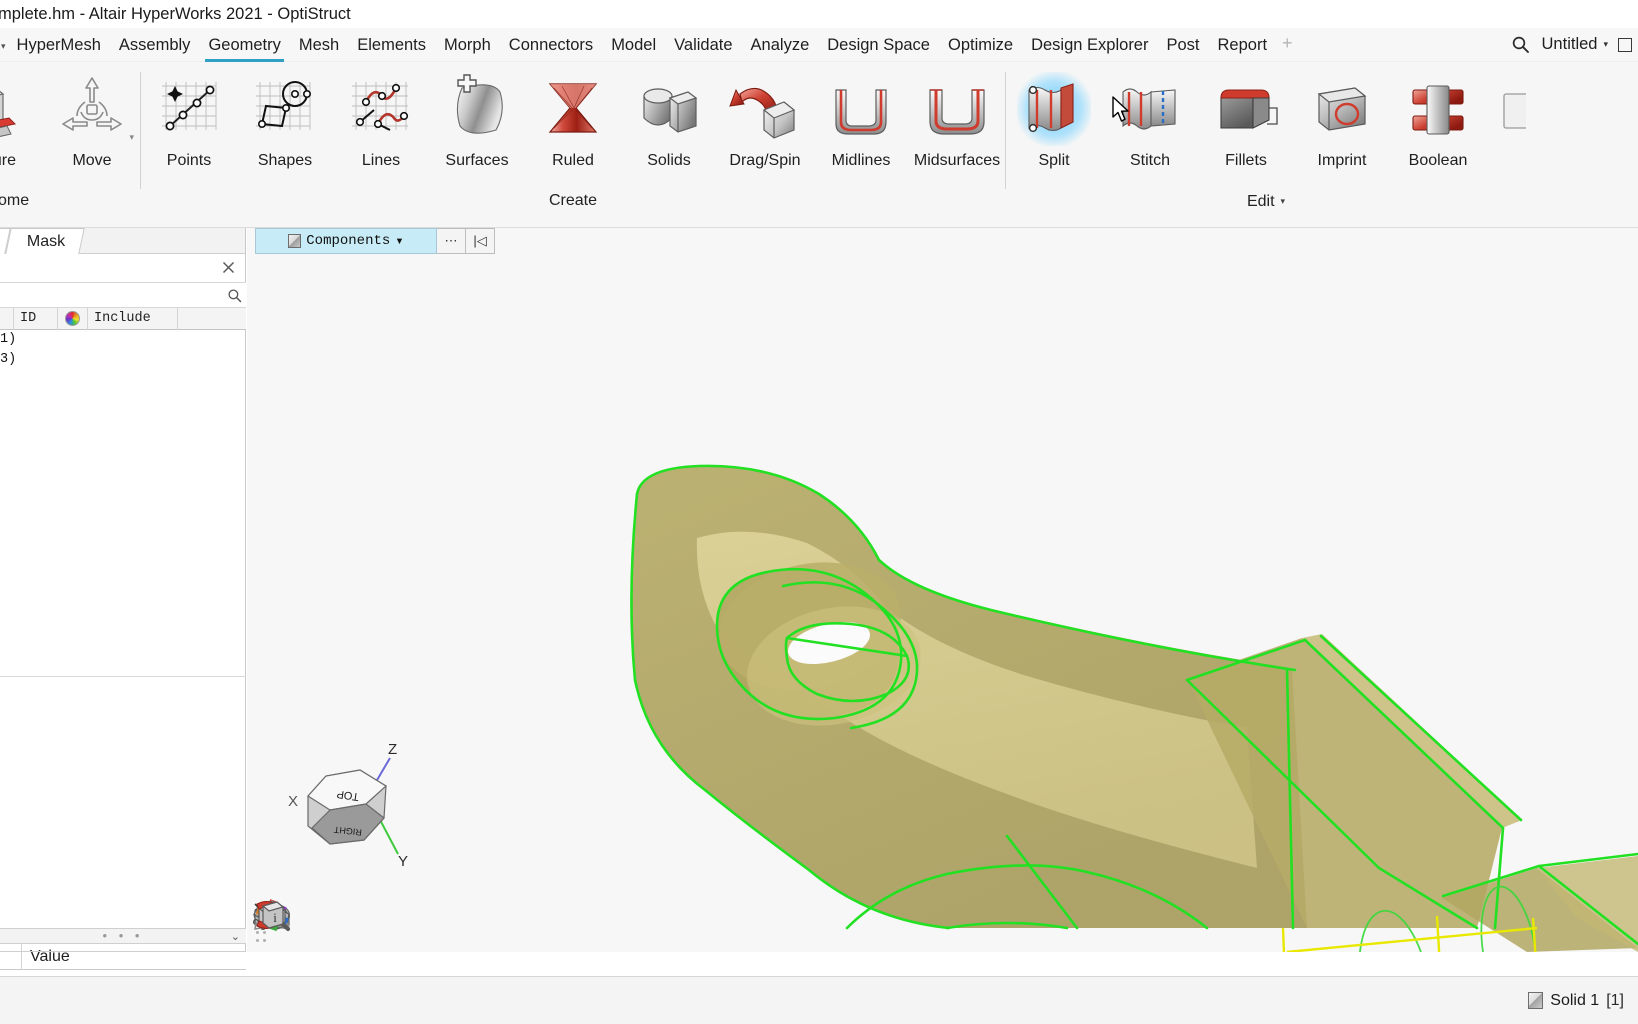  I want to click on boolean-icon, so click(1438, 109).